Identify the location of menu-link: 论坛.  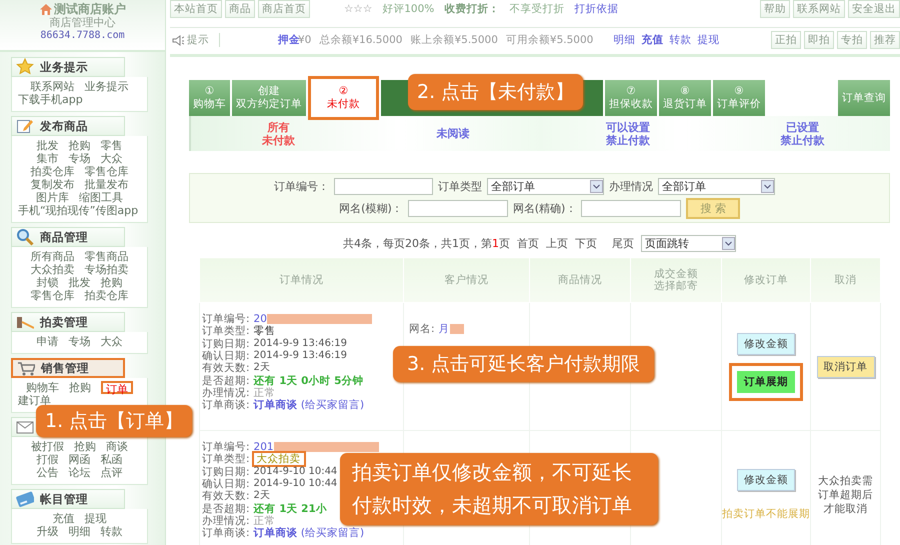
(79, 472).